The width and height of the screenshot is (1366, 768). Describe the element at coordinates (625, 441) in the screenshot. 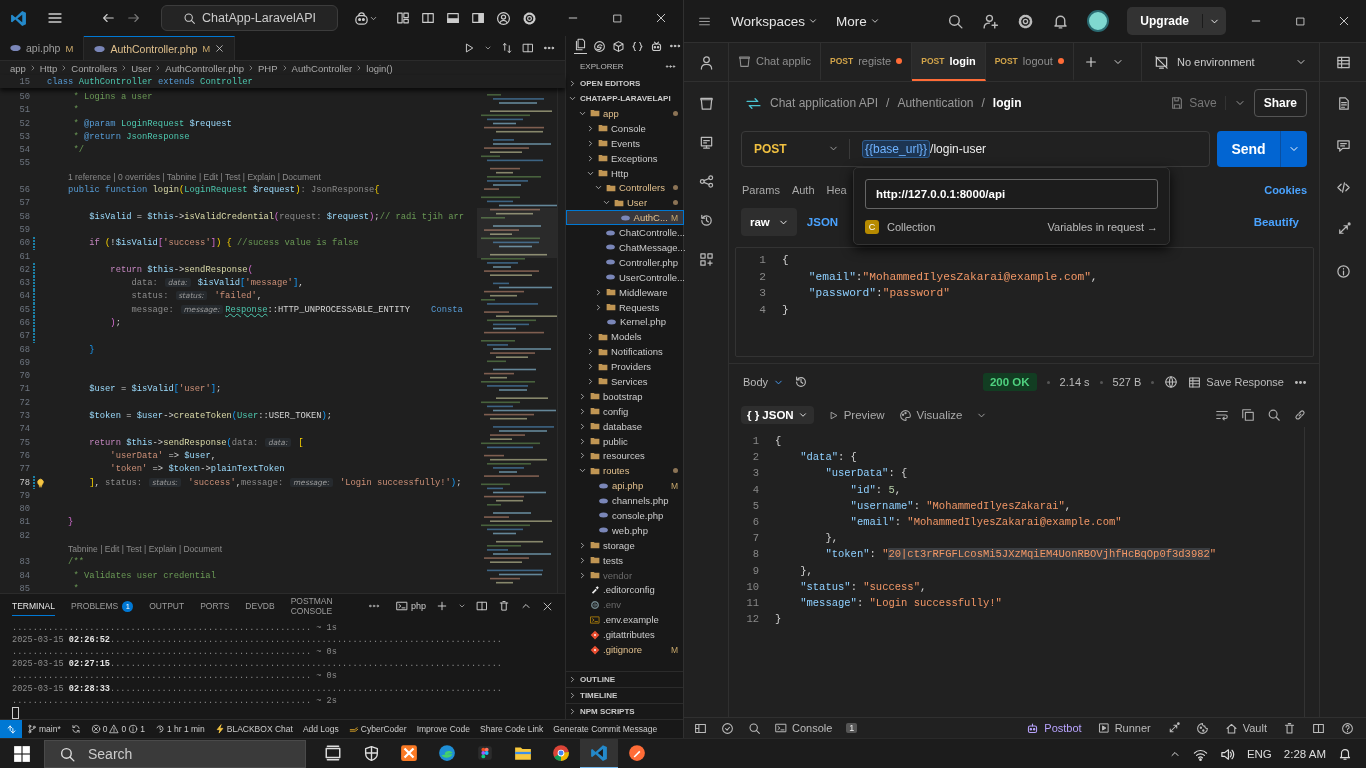

I see `tree-item: public` at that location.